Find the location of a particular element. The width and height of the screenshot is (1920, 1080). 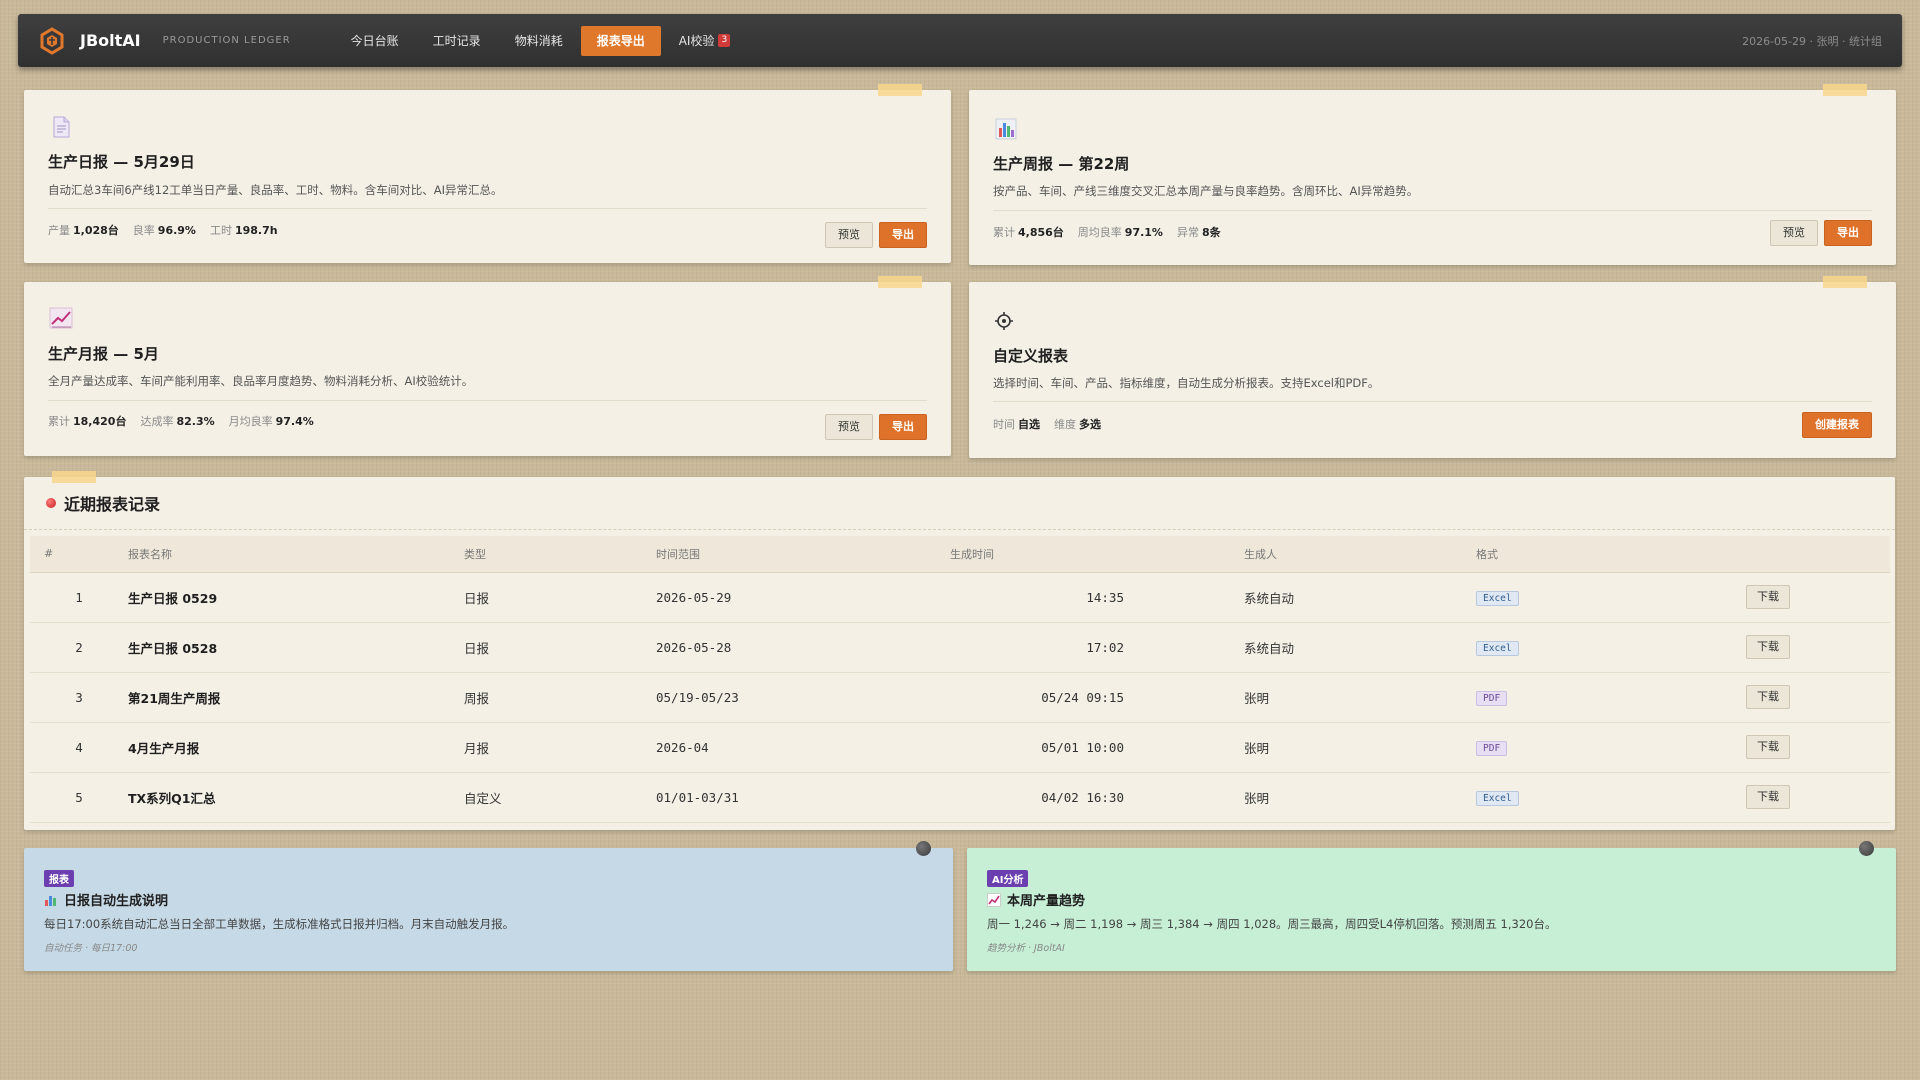

main-nav: 今日台账 工时记录 物料消耗 报表导出 AI校验 3 is located at coordinates (542, 40).